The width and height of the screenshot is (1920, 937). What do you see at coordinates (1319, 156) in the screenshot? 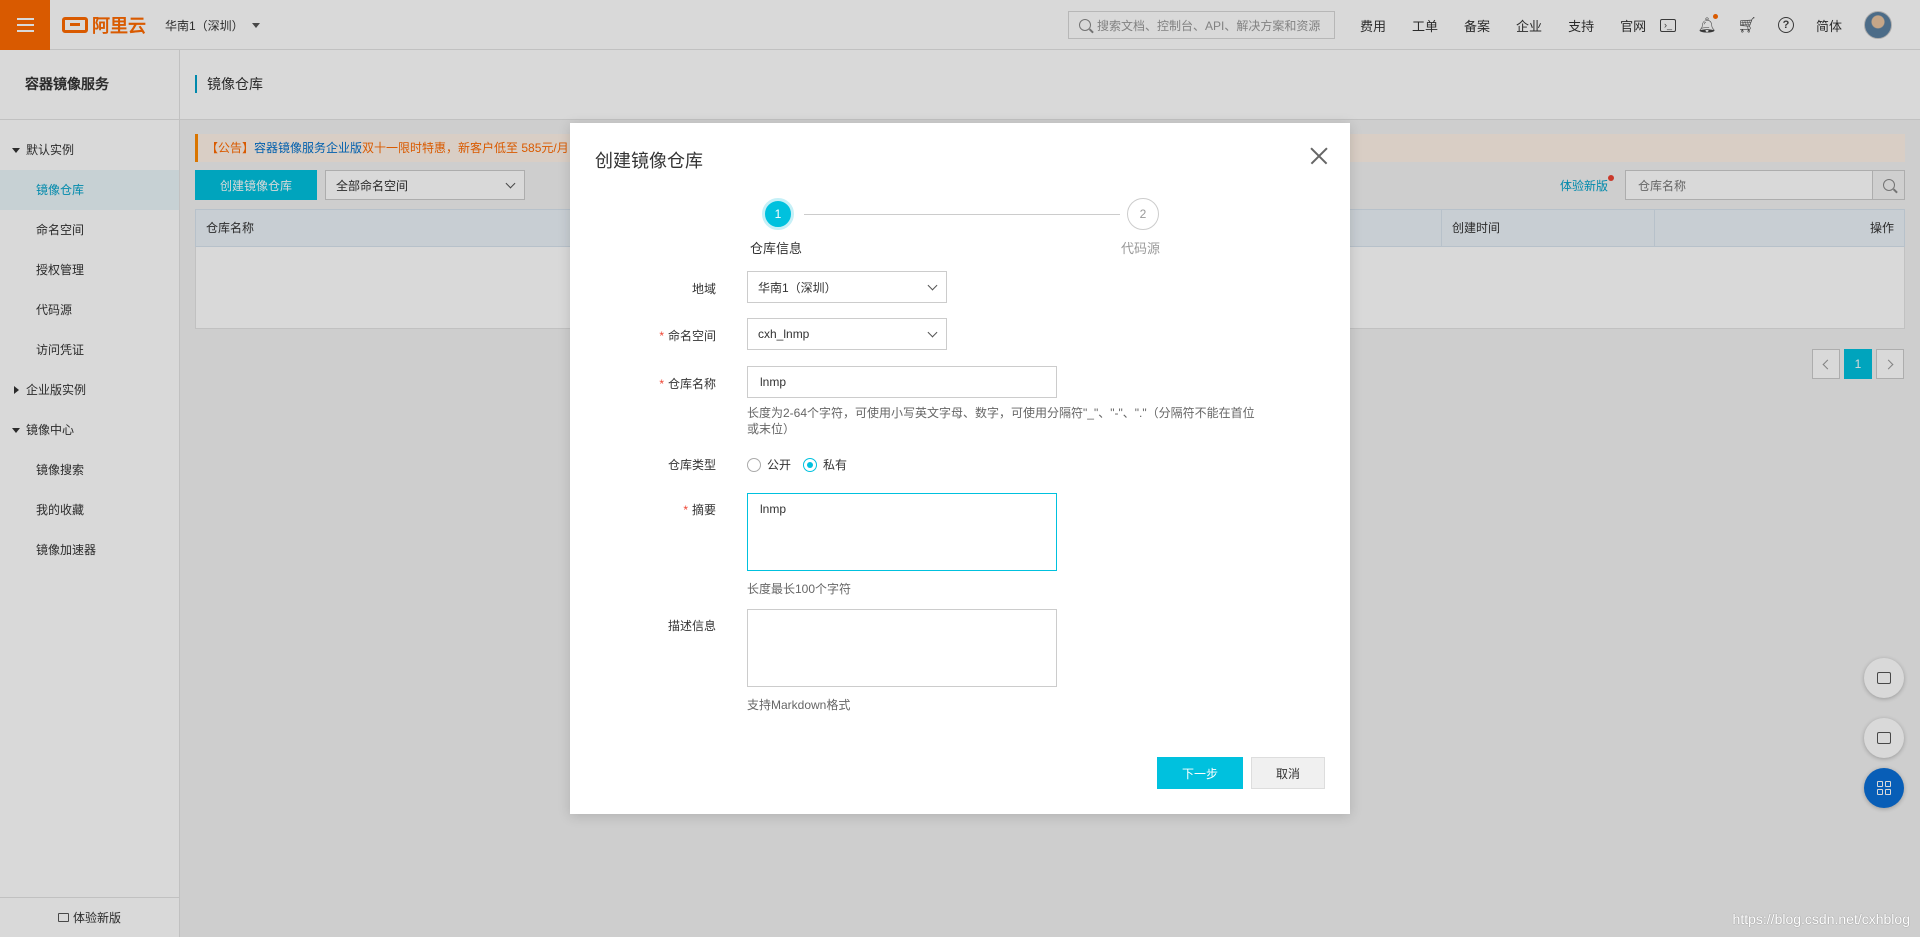
I see `close-icon` at bounding box center [1319, 156].